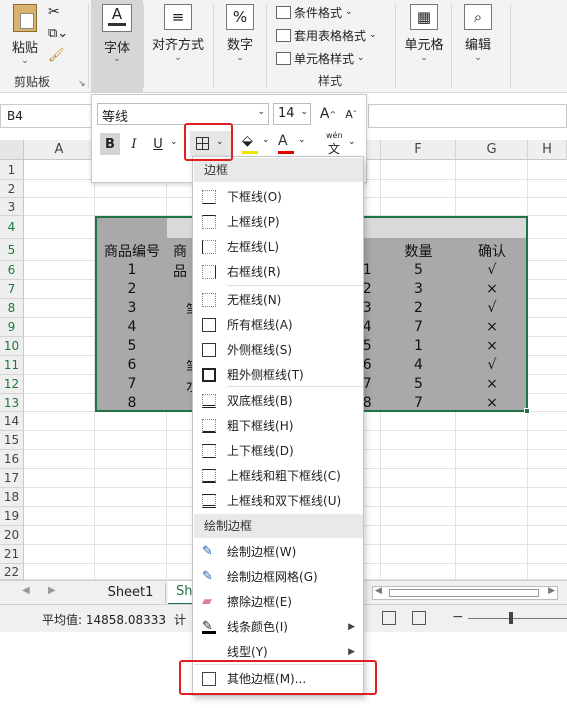 The height and width of the screenshot is (708, 567). What do you see at coordinates (418, 150) in the screenshot?
I see `column-header-f: F` at bounding box center [418, 150].